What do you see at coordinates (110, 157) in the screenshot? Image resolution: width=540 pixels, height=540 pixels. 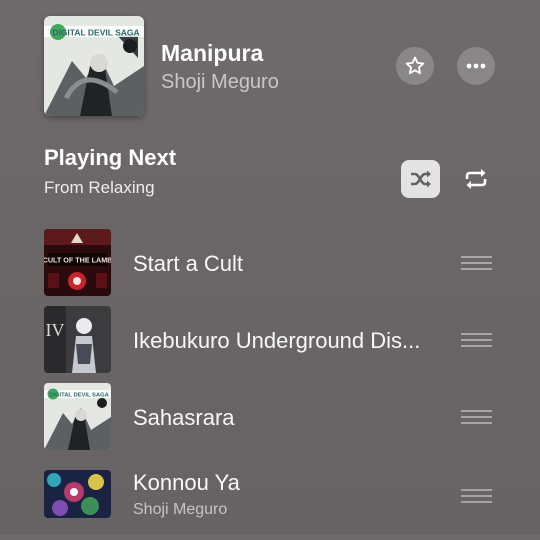 I see `queue-heading: Playing Next` at bounding box center [110, 157].